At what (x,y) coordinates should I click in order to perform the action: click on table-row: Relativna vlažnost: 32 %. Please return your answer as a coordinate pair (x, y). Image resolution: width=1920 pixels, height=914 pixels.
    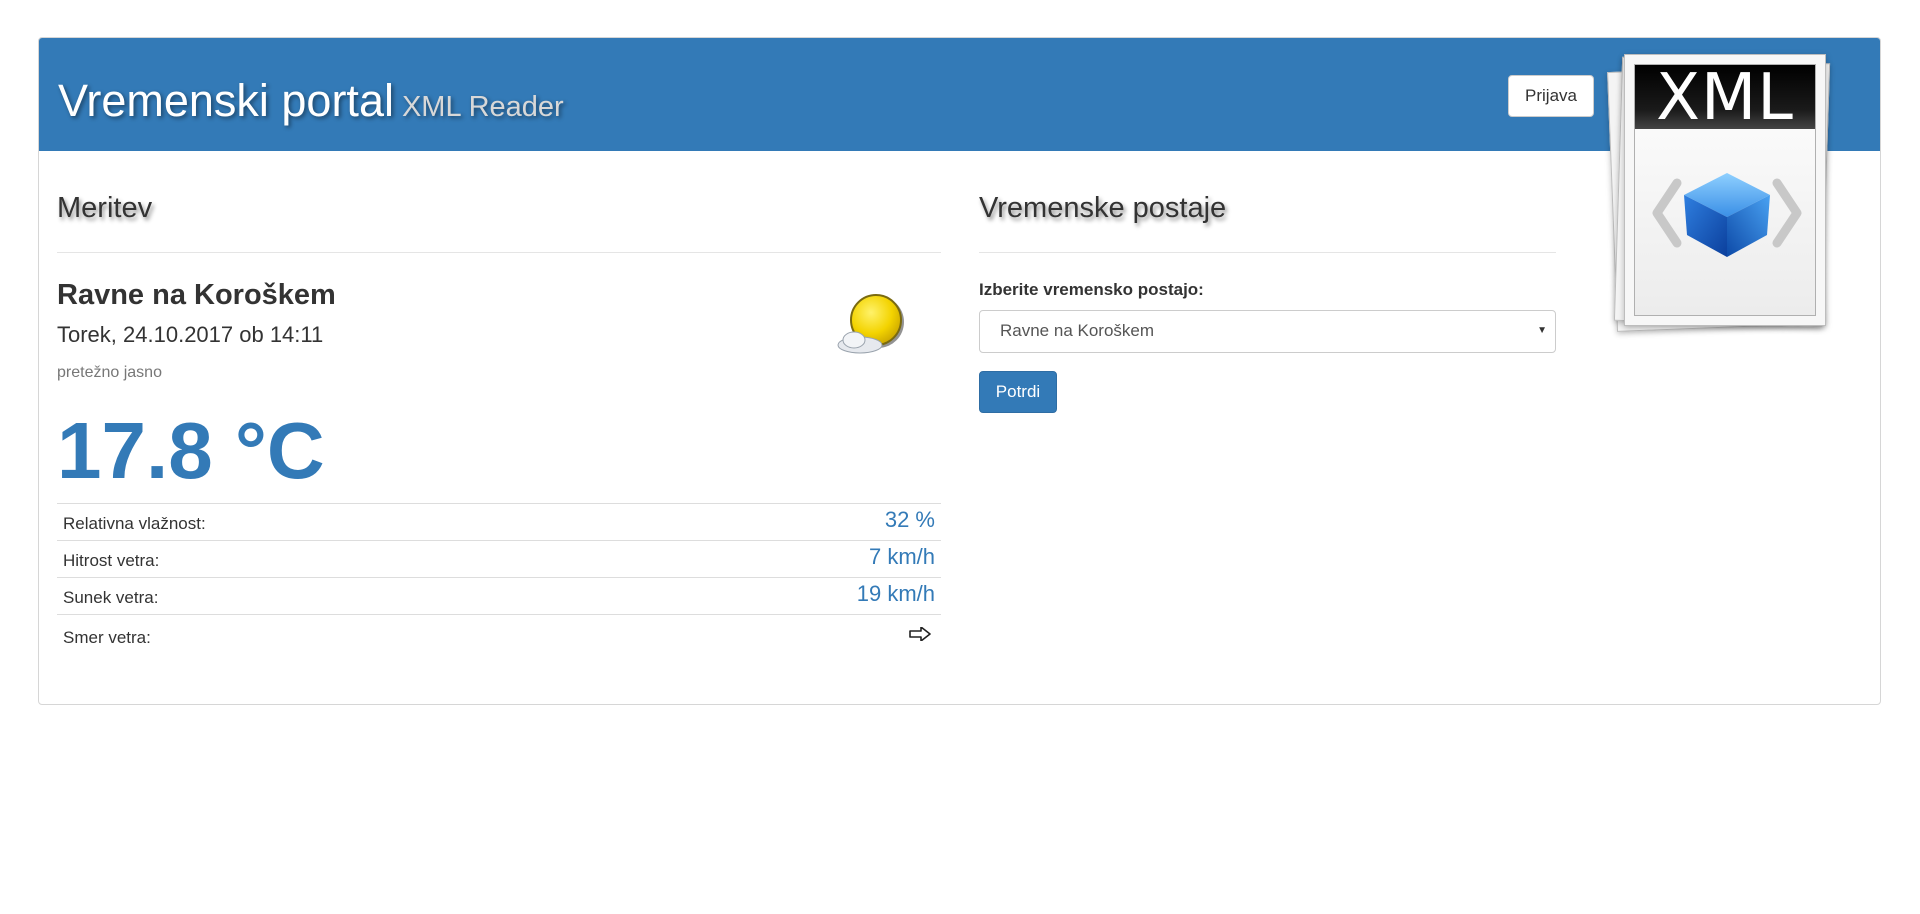
    Looking at the image, I should click on (499, 521).